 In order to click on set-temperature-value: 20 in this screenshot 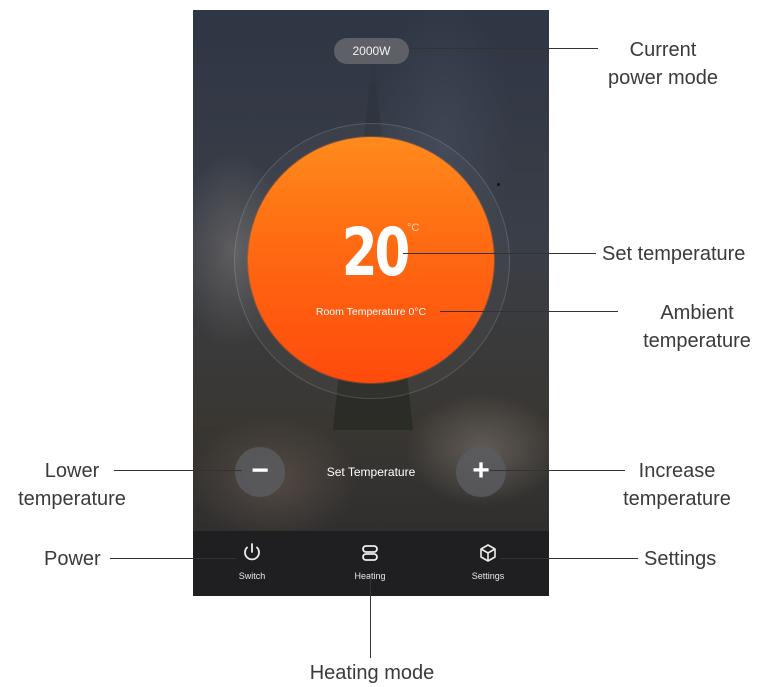, I will do `click(376, 252)`.